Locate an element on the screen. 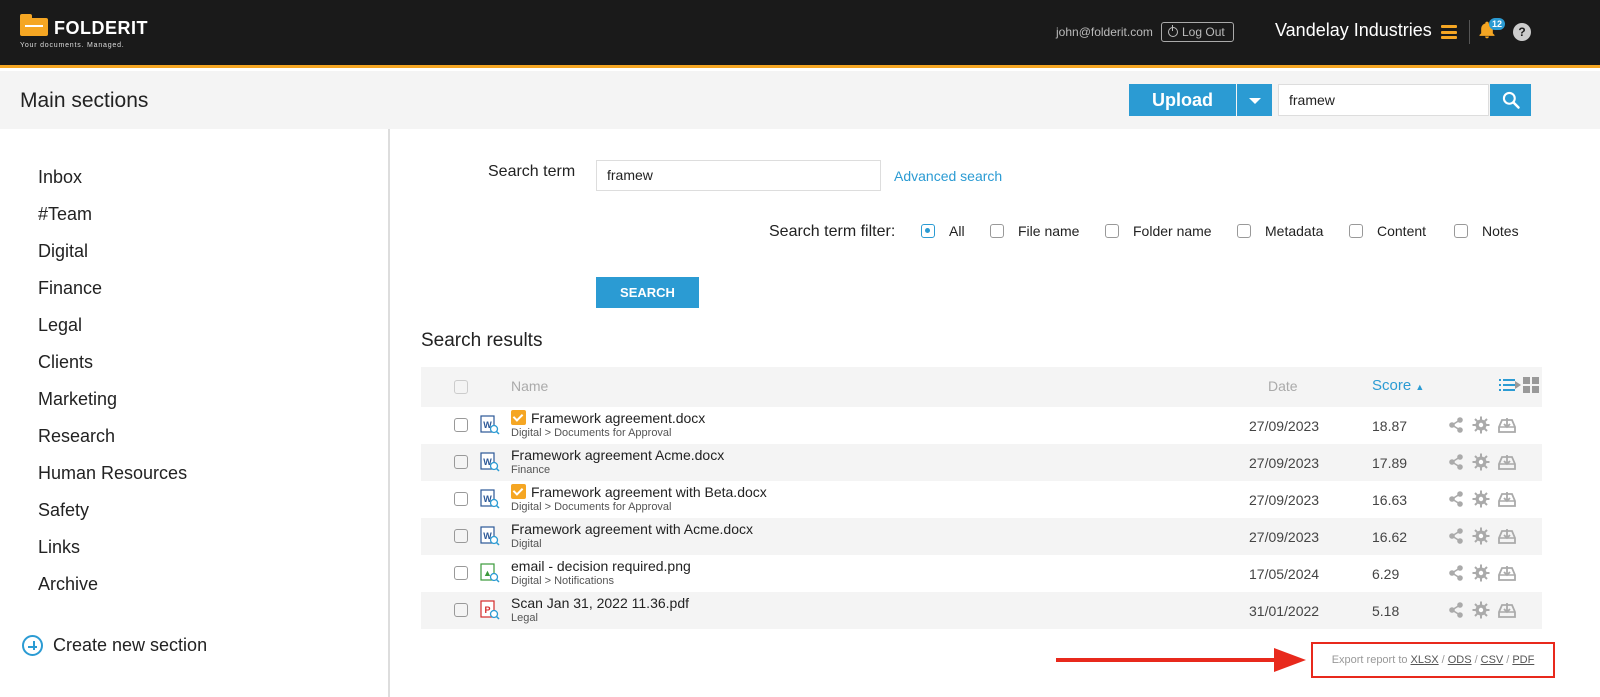 This screenshot has height=697, width=1600. sidebar-item-human-resources: Human Resources is located at coordinates (112, 473).